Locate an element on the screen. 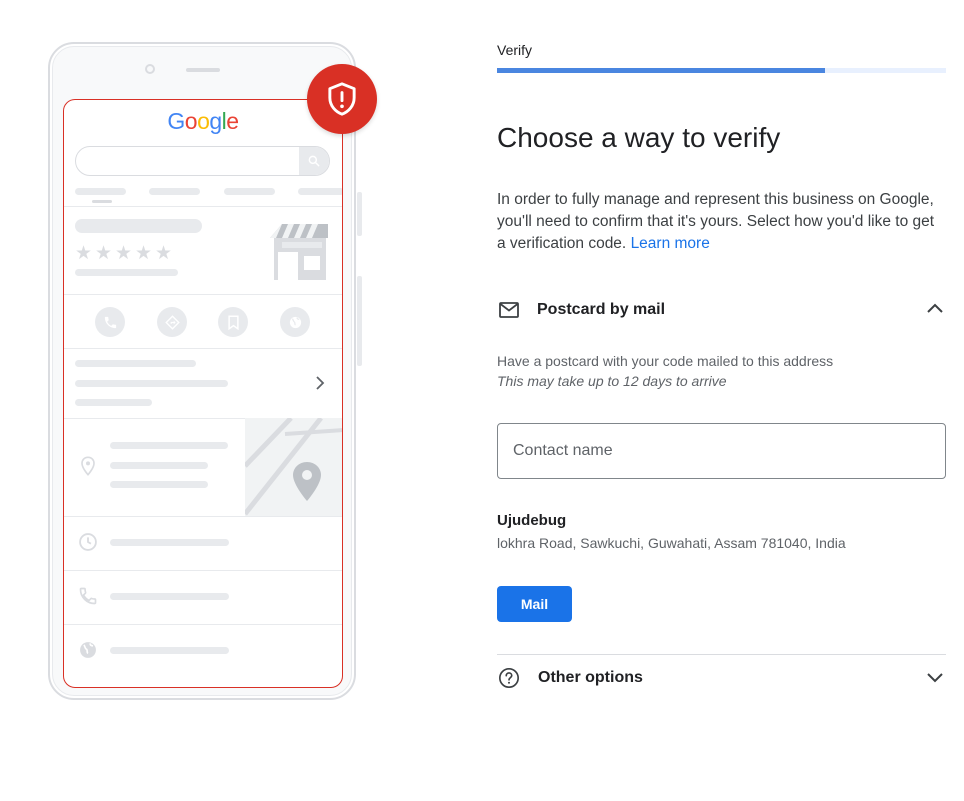  other-options-label: Other options is located at coordinates (590, 677).